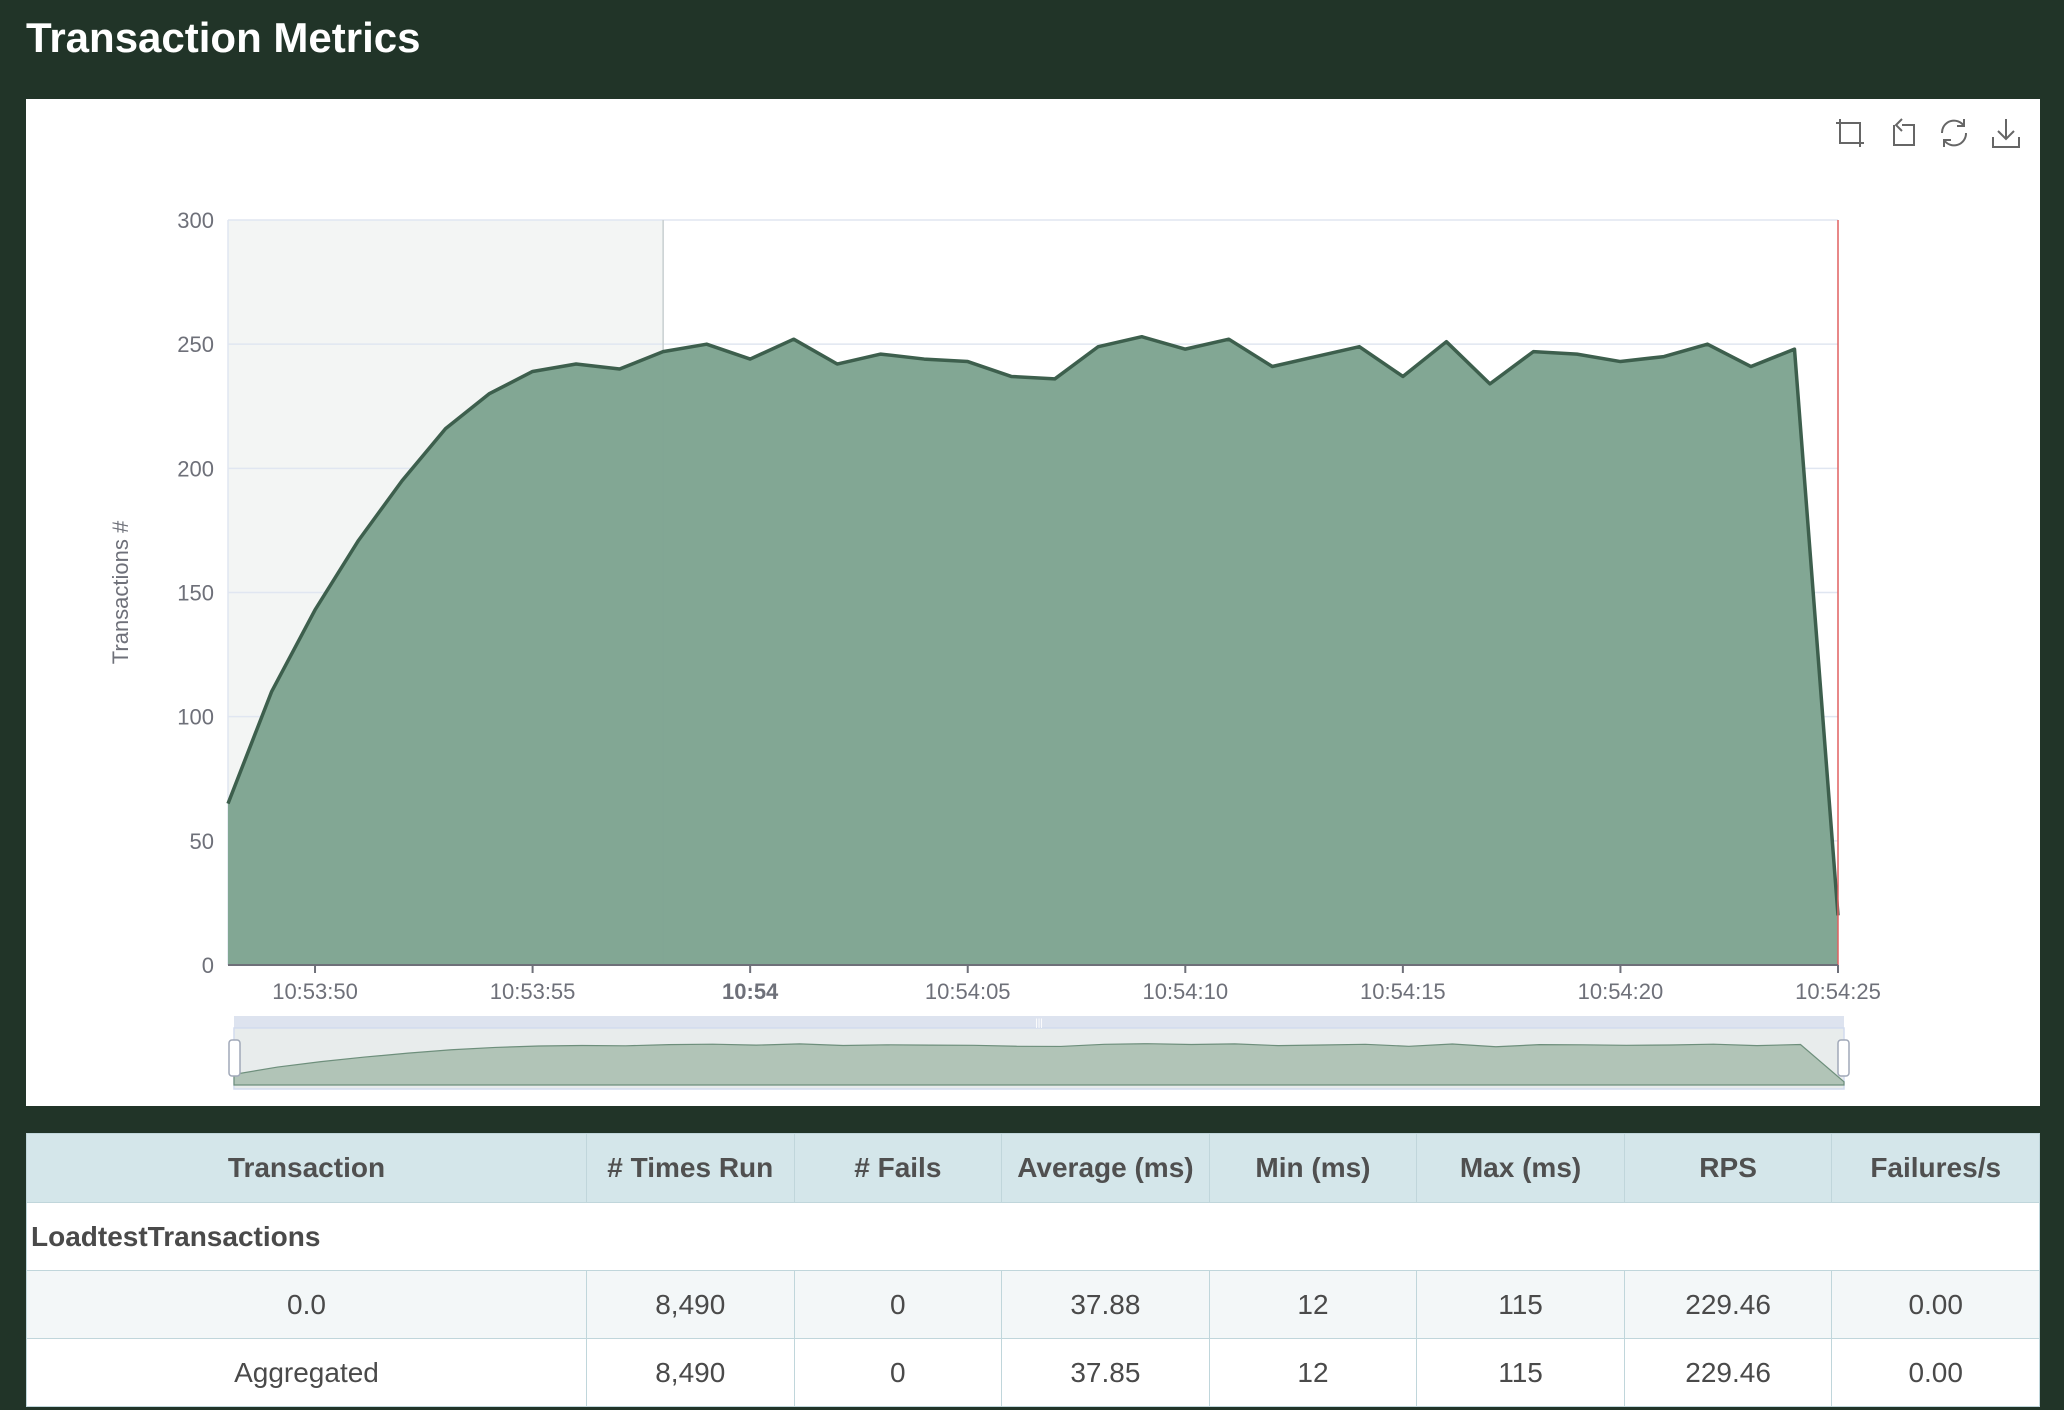 The width and height of the screenshot is (2064, 1410). I want to click on zoom-reset-button, so click(1902, 133).